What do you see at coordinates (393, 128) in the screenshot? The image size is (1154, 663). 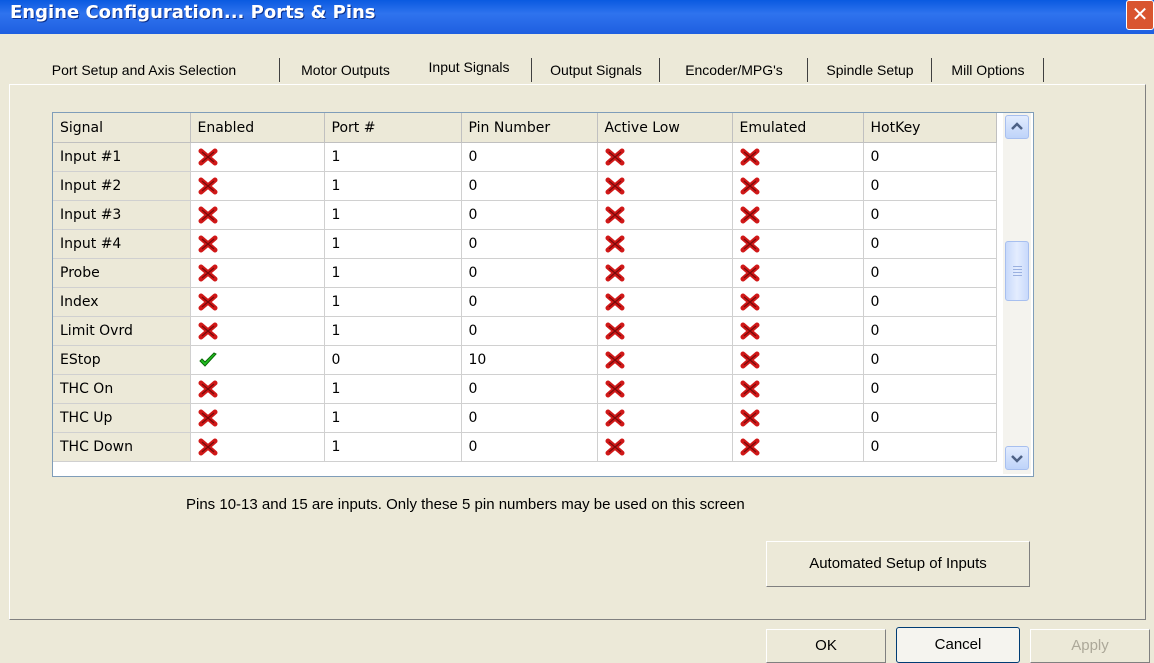 I see `column-header-port: Port #` at bounding box center [393, 128].